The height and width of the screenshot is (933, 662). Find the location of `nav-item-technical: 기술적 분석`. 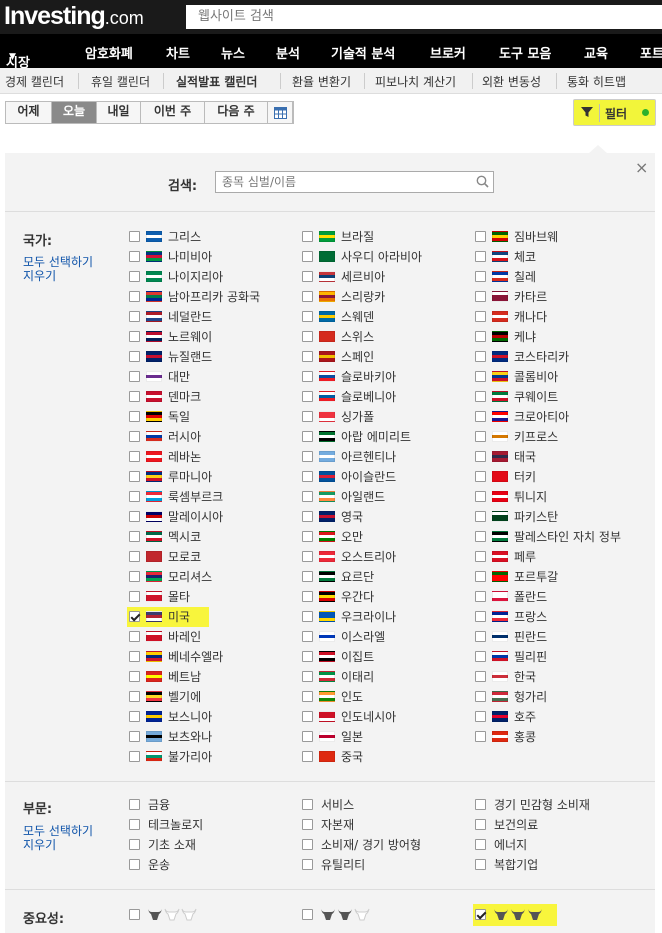

nav-item-technical: 기술적 분석 is located at coordinates (363, 52).